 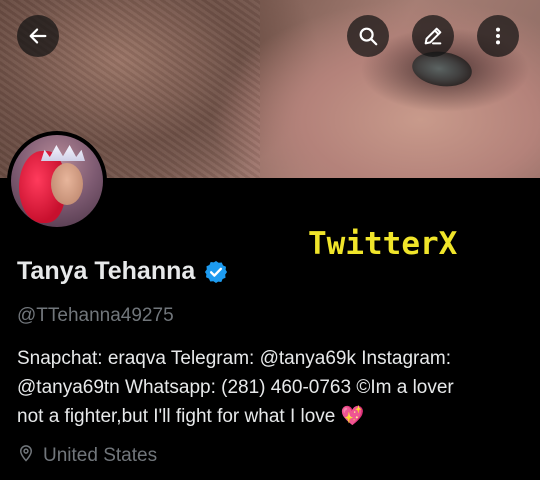 I want to click on search-icon, so click(x=368, y=36).